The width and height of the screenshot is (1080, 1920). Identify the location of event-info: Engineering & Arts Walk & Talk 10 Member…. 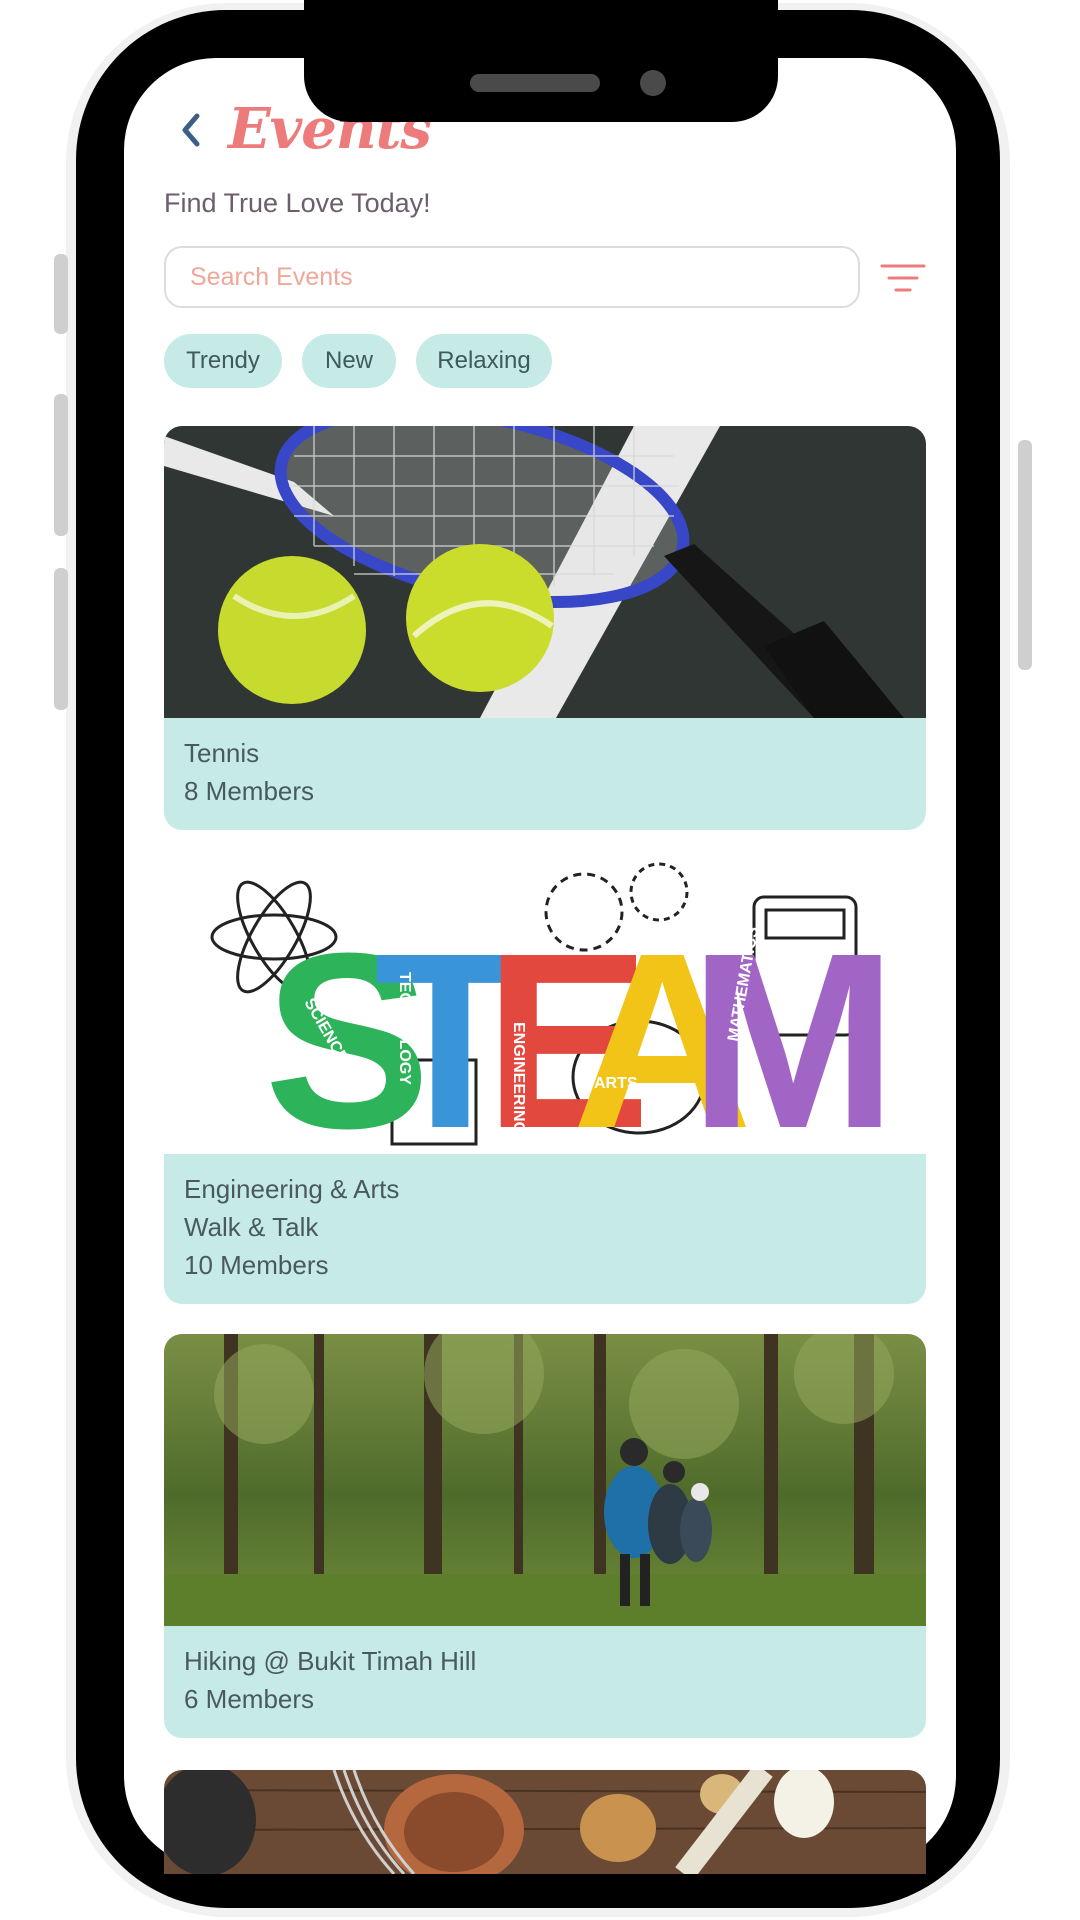
(545, 1229).